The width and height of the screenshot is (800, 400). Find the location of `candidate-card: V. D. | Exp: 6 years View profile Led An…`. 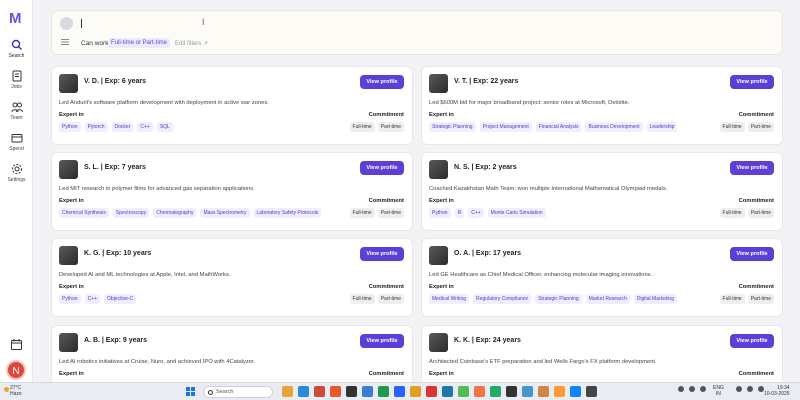

candidate-card: V. D. | Exp: 6 years View profile Led An… is located at coordinates (232, 105).